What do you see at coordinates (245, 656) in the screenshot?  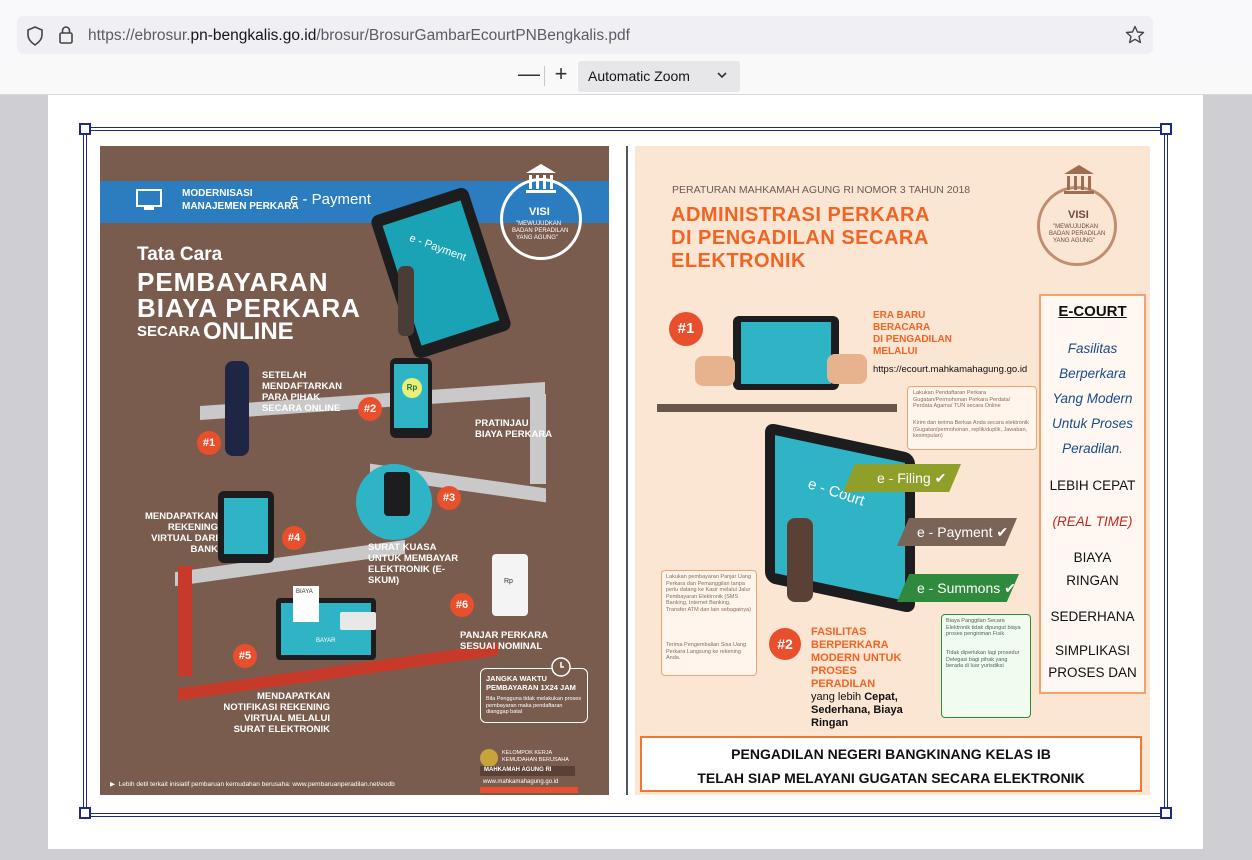 I see `step-number: #5` at bounding box center [245, 656].